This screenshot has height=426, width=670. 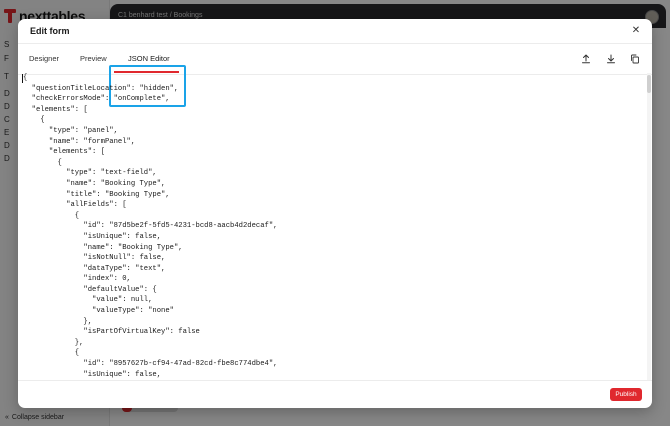 What do you see at coordinates (649, 226) in the screenshot?
I see `scrollbar-track` at bounding box center [649, 226].